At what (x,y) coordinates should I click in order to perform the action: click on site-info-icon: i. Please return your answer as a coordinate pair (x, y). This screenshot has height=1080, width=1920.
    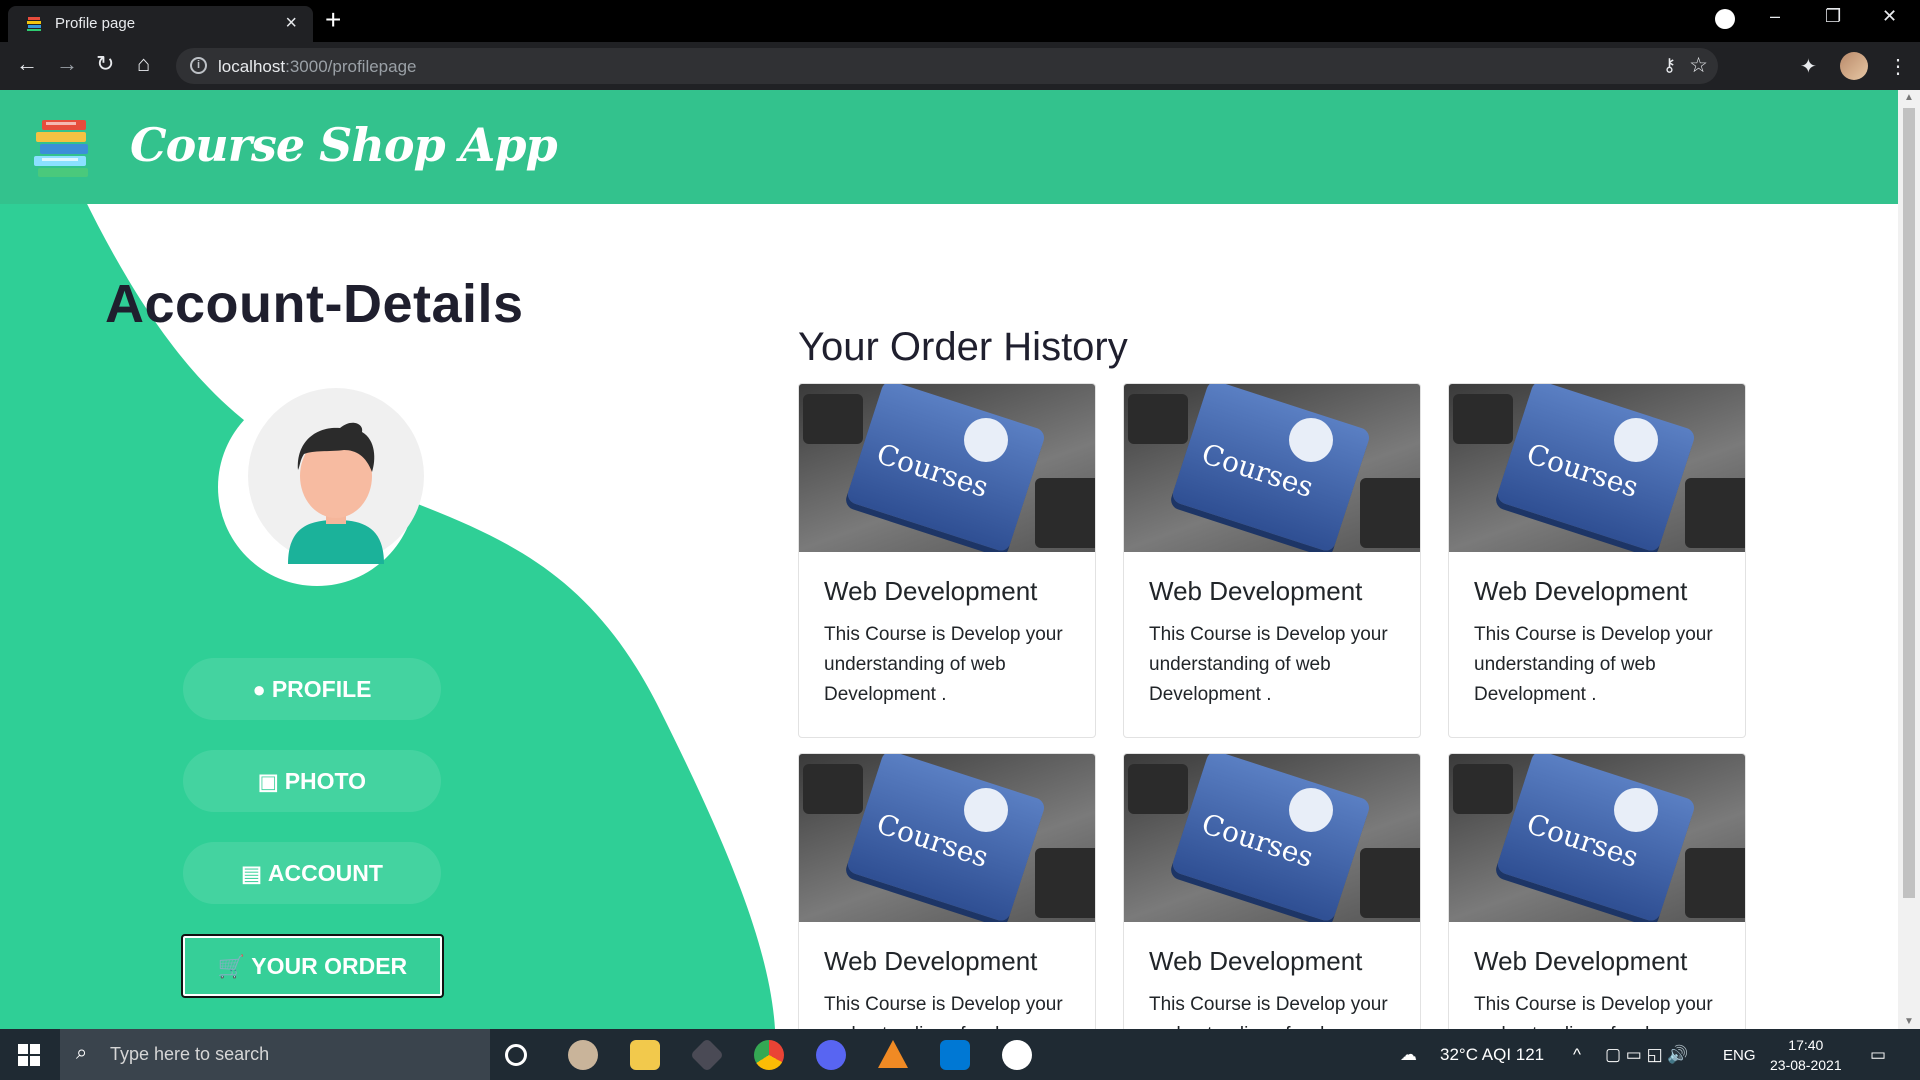
    Looking at the image, I should click on (198, 65).